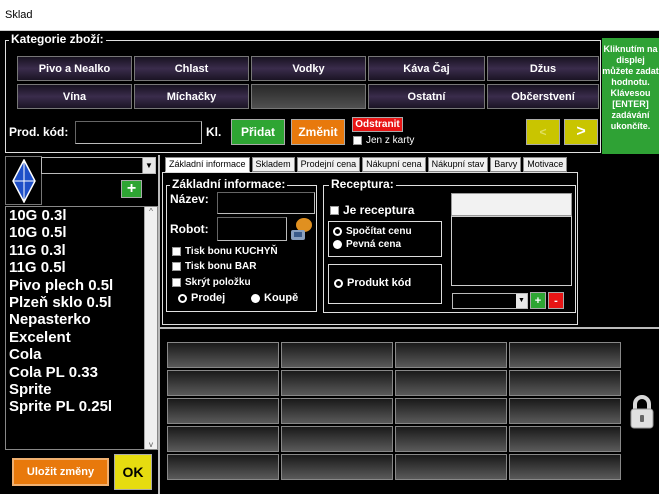 The image size is (659, 494). Describe the element at coordinates (383, 140) in the screenshot. I see `only-from-card-checkbox: Jen z karty` at that location.